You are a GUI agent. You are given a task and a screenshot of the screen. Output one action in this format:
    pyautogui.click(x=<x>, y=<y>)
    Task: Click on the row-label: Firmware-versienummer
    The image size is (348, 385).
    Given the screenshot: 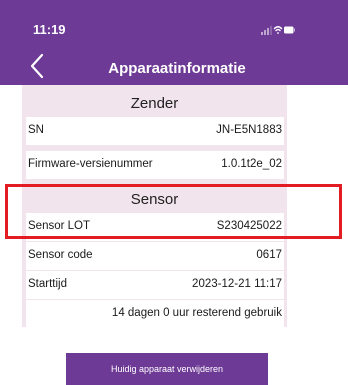 What is the action you would take?
    pyautogui.click(x=90, y=164)
    